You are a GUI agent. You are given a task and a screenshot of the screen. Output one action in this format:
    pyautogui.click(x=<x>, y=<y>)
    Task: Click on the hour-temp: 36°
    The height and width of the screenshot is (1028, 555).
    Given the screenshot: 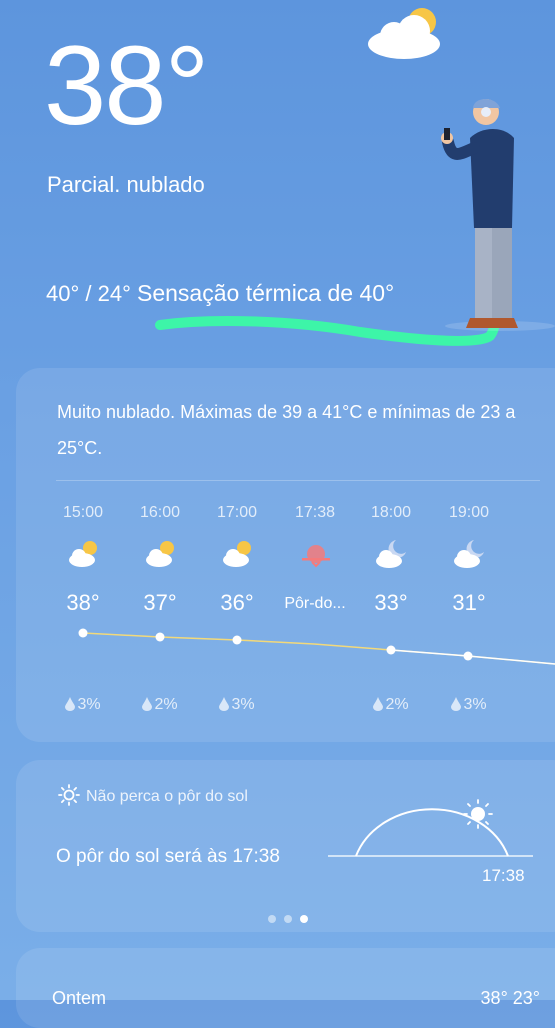 What is the action you would take?
    pyautogui.click(x=237, y=602)
    